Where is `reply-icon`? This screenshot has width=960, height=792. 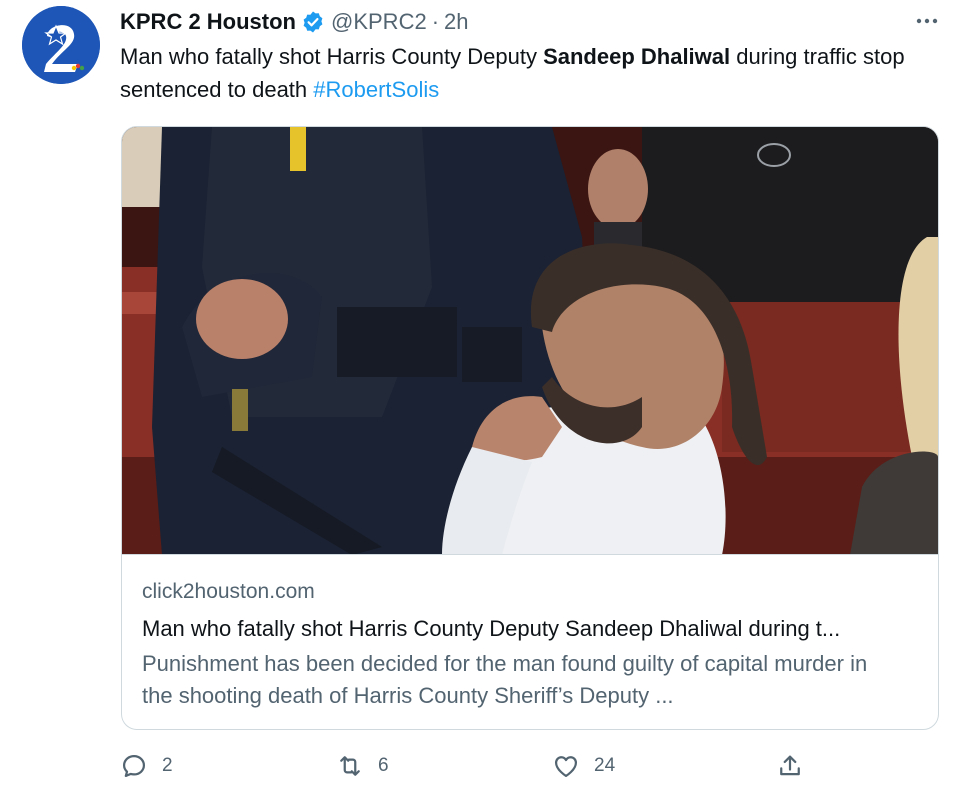
reply-icon is located at coordinates (134, 766).